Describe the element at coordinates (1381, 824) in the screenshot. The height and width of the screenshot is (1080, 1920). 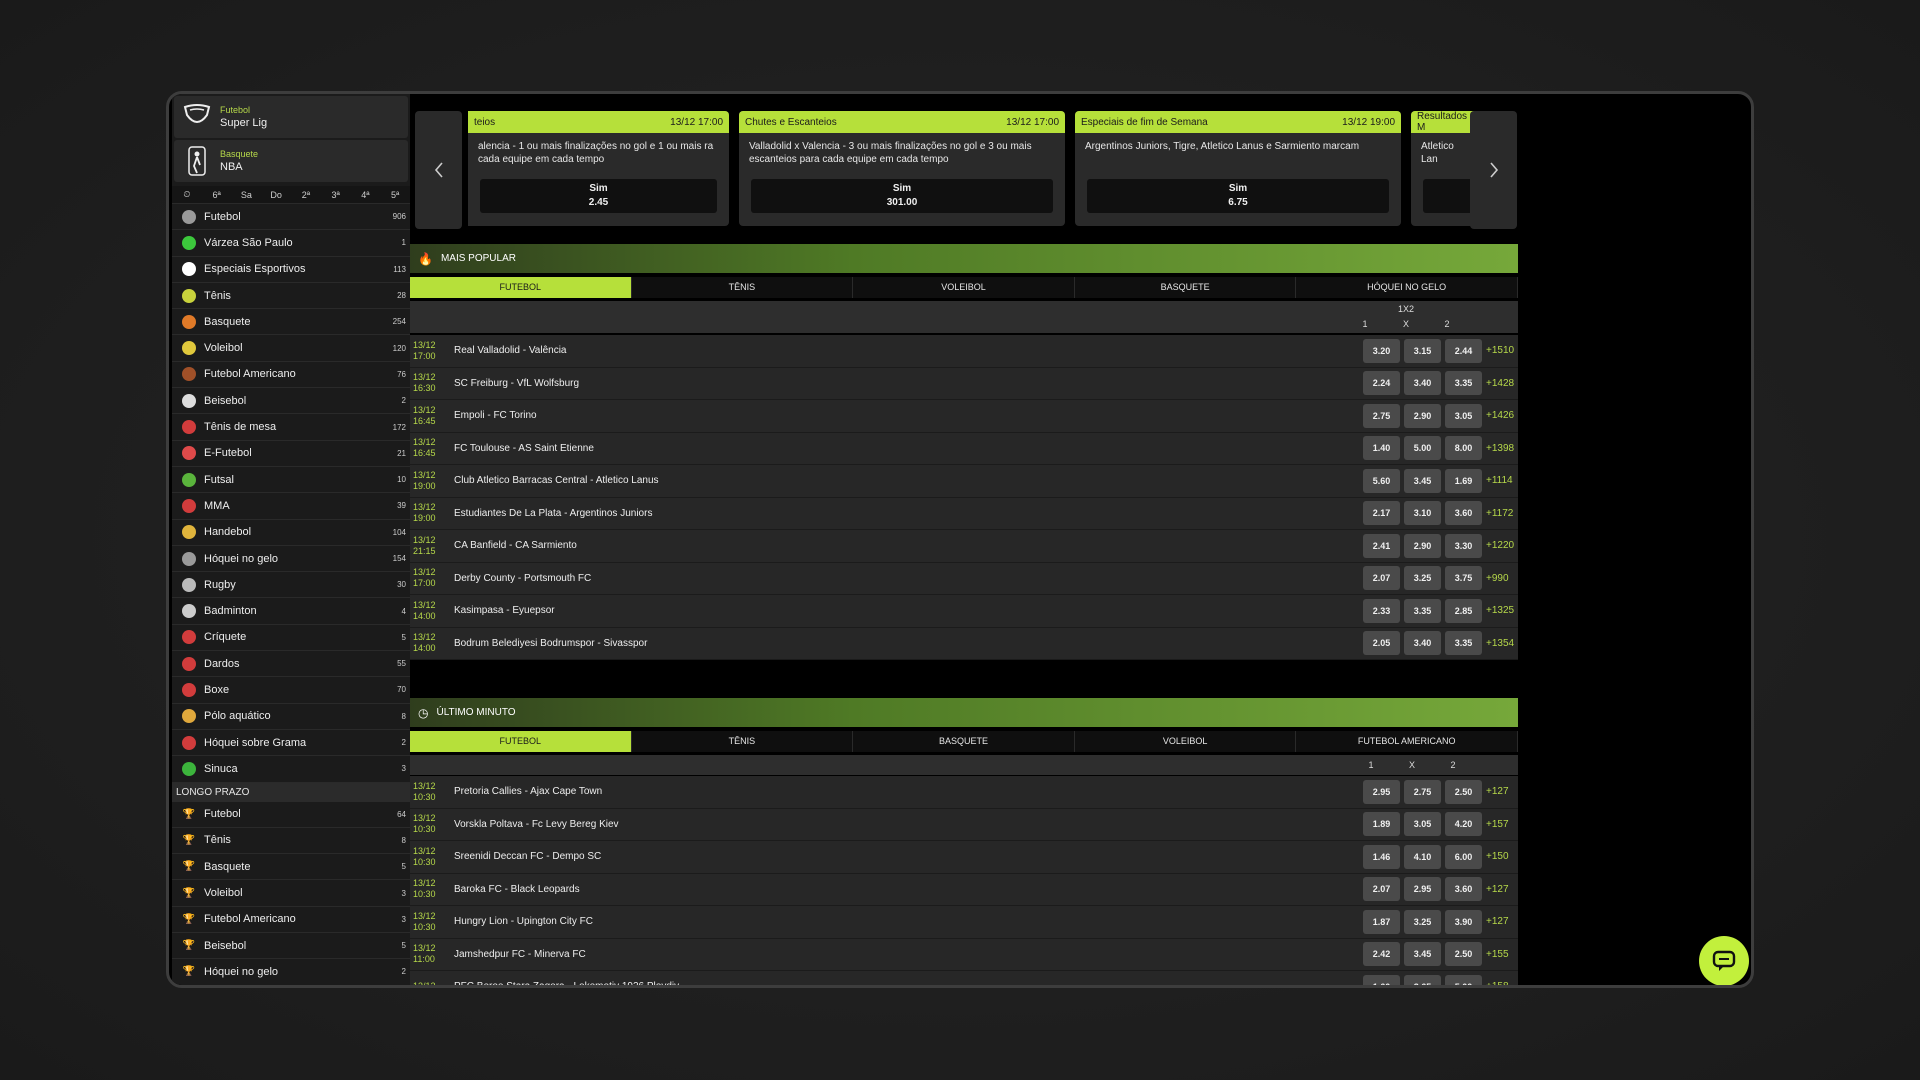
I see `odd-home-button: 1.89` at that location.